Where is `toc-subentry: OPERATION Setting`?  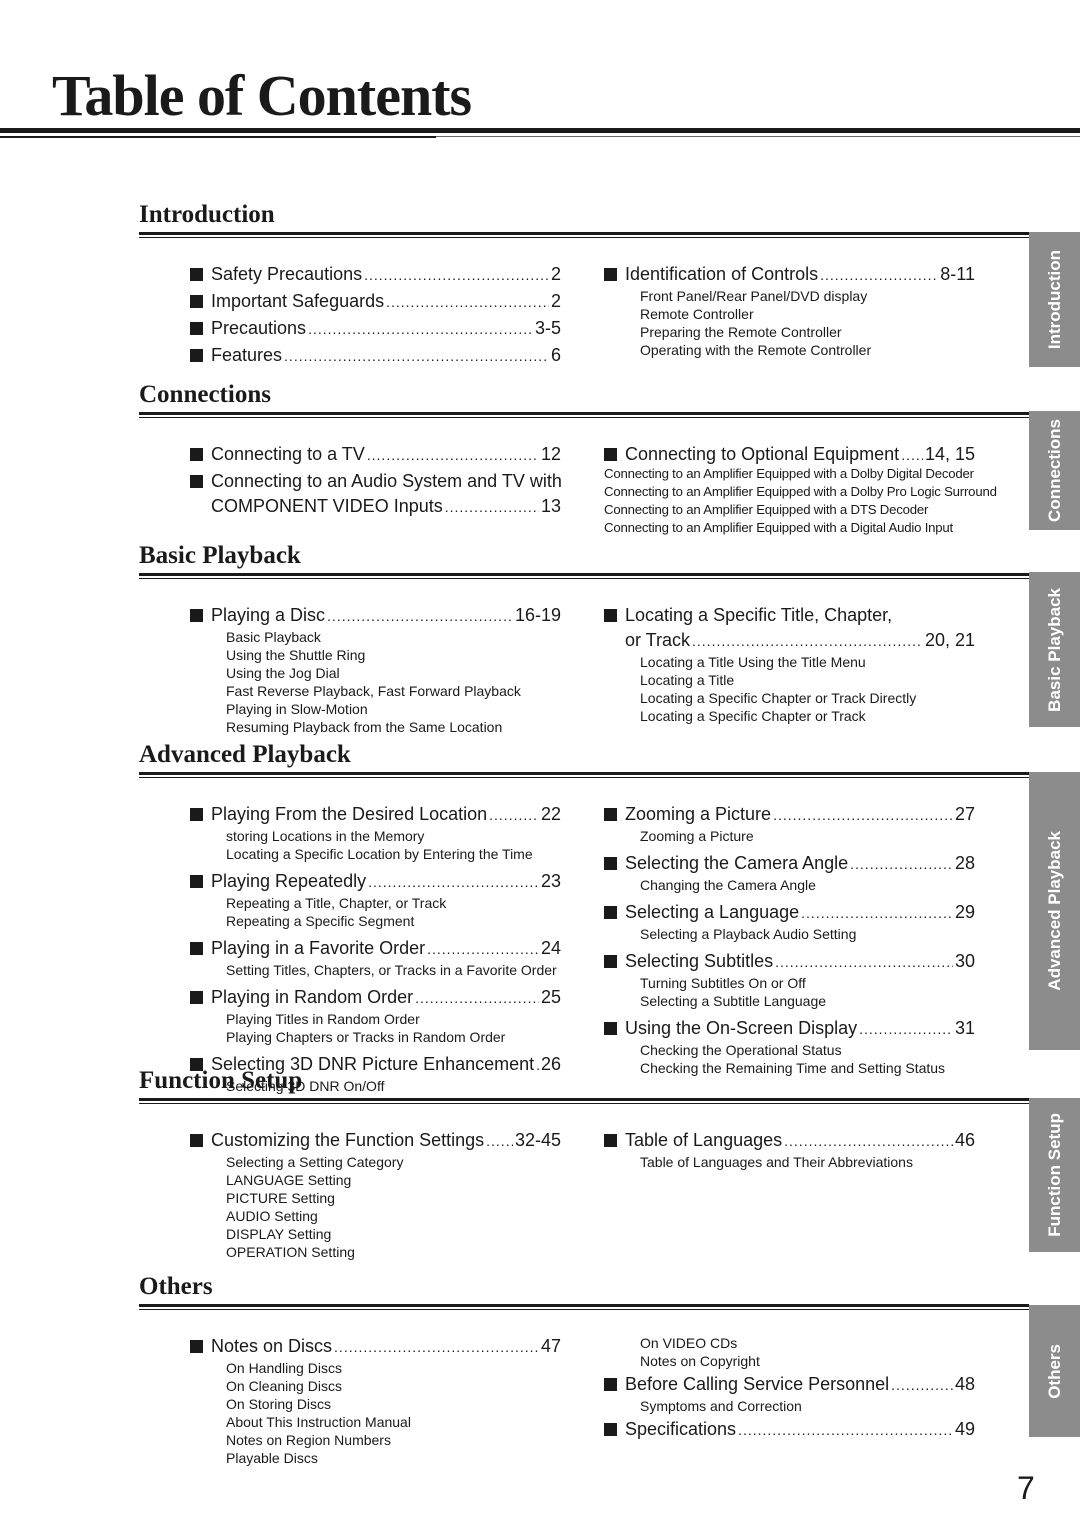 toc-subentry: OPERATION Setting is located at coordinates (375, 1252).